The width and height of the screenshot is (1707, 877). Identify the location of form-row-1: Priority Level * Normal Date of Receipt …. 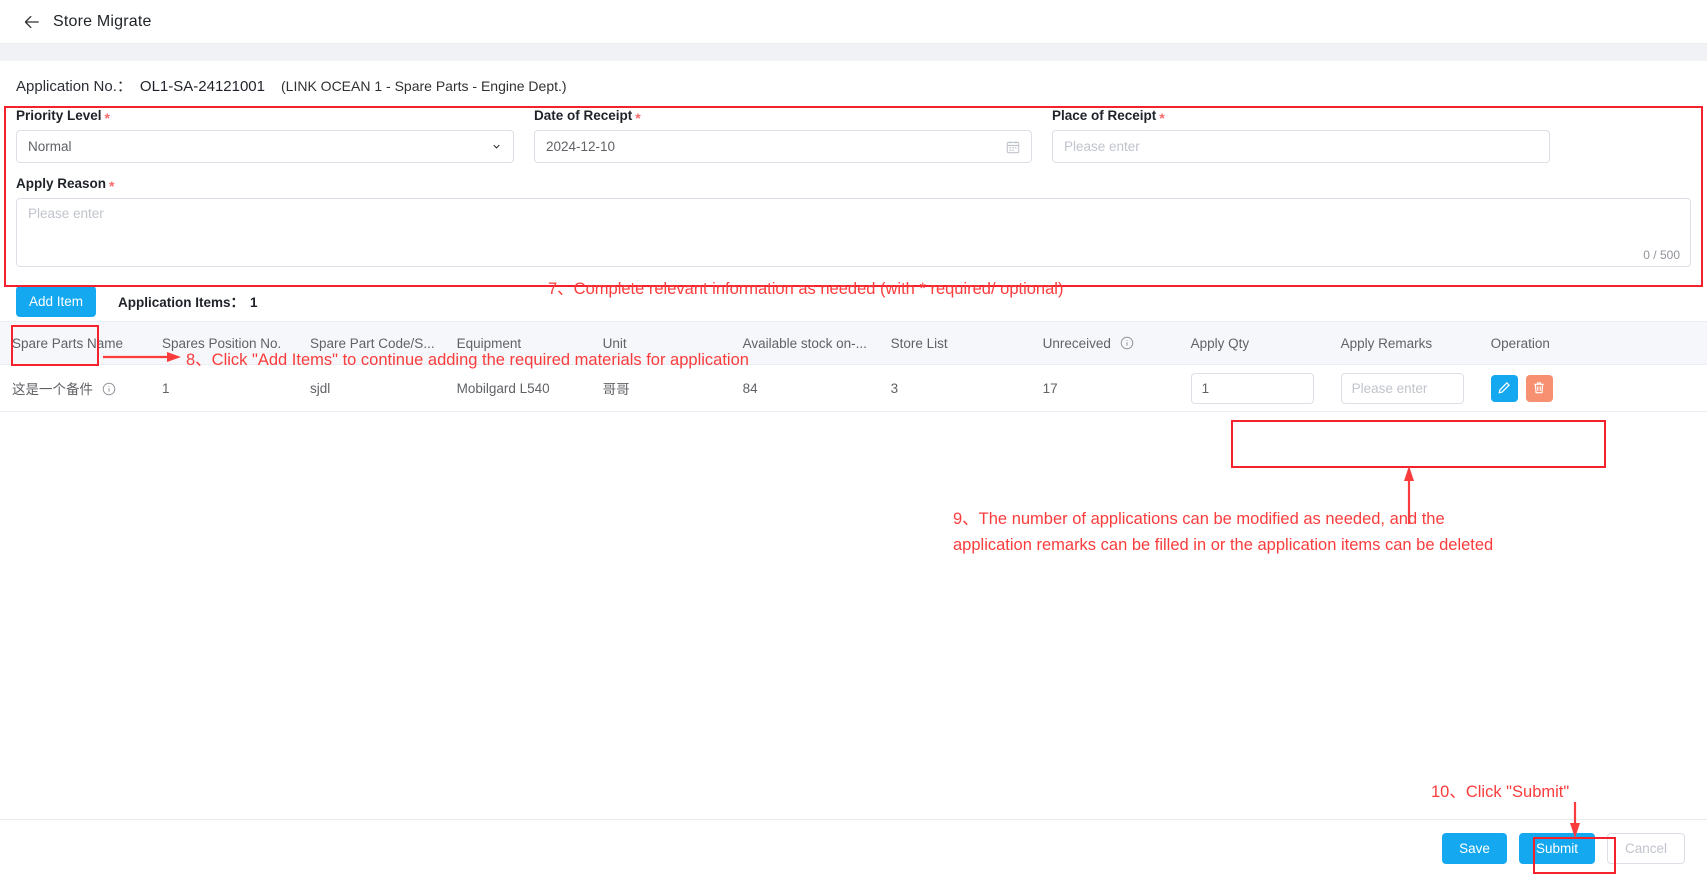
(853, 135).